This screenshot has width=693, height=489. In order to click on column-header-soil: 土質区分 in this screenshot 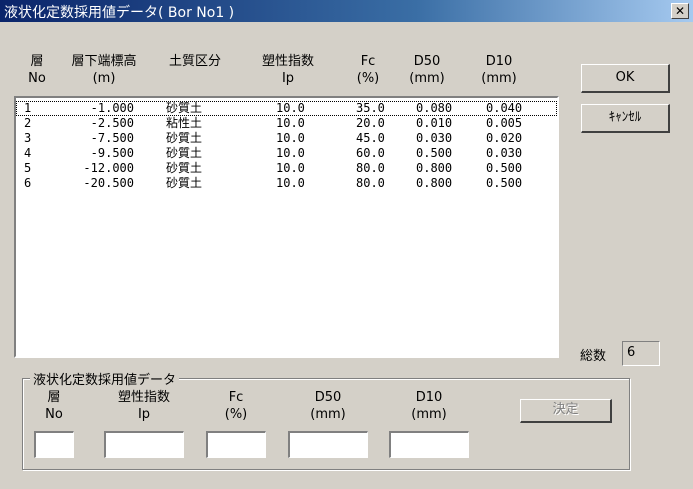, I will do `click(195, 61)`.